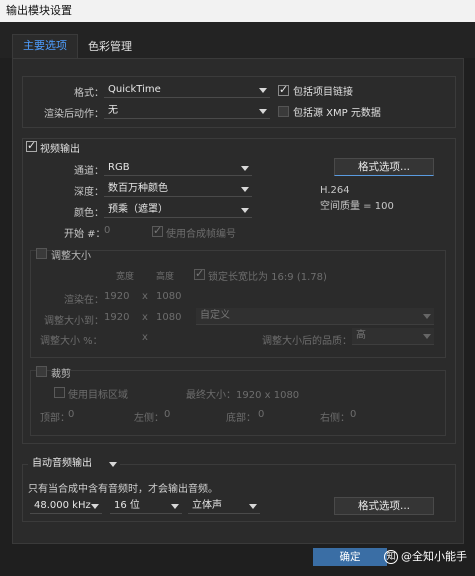  What do you see at coordinates (60, 149) in the screenshot?
I see `video-output-label: 视频输出` at bounding box center [60, 149].